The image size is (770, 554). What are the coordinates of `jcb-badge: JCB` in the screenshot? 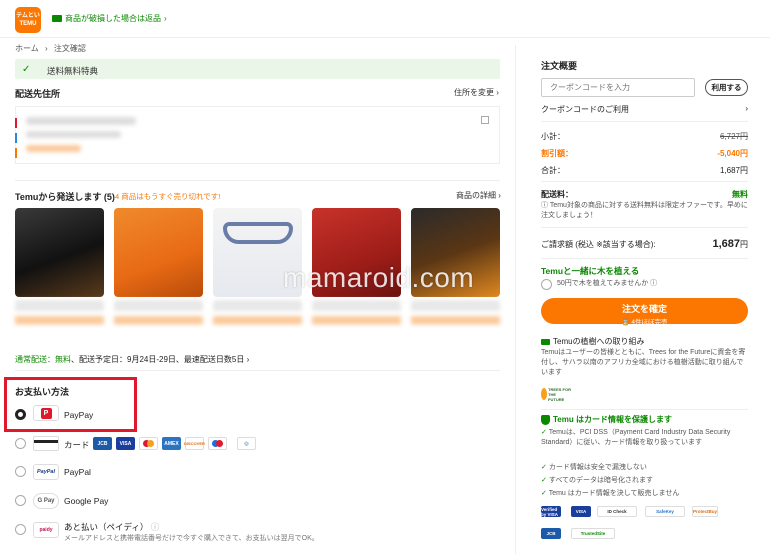 It's located at (551, 533).